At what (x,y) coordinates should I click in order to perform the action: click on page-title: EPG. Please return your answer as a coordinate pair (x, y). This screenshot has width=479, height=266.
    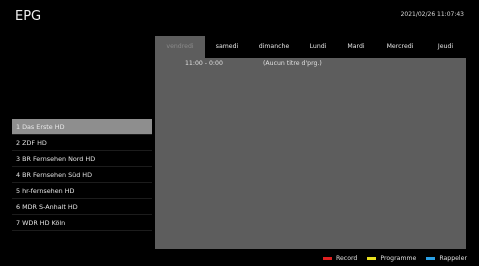
    Looking at the image, I should click on (28, 16).